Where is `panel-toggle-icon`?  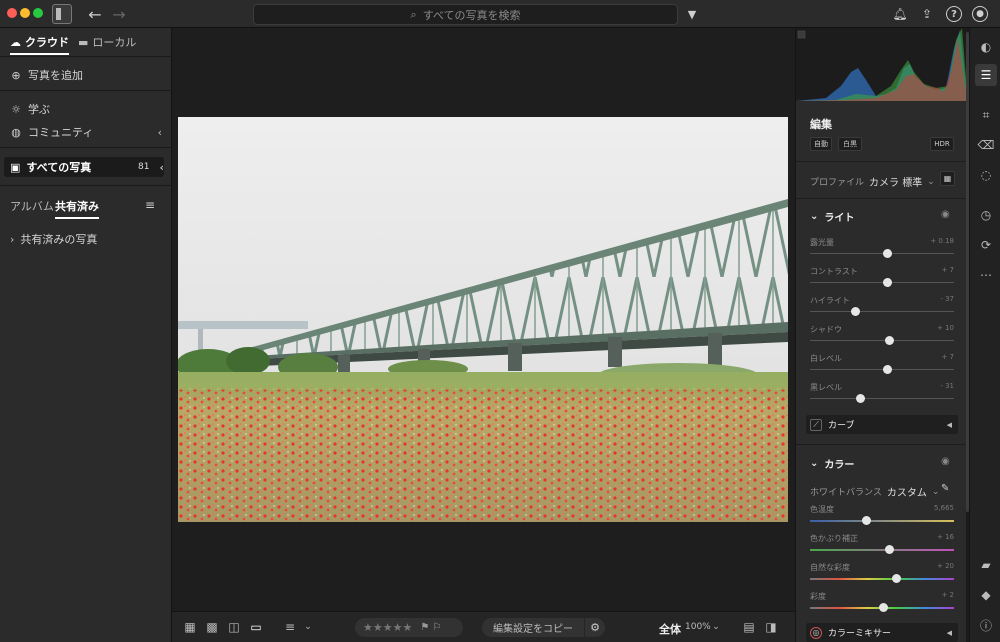 panel-toggle-icon is located at coordinates (62, 14).